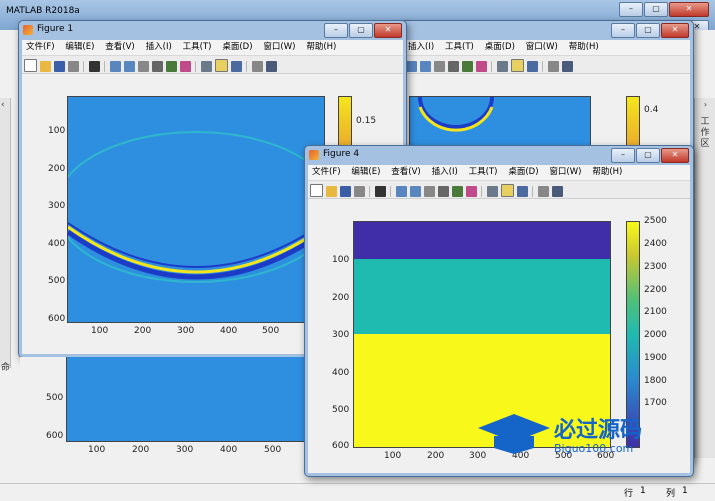 The height and width of the screenshot is (501, 715). What do you see at coordinates (341, 154) in the screenshot?
I see `figure-4-title: Figure 4` at bounding box center [341, 154].